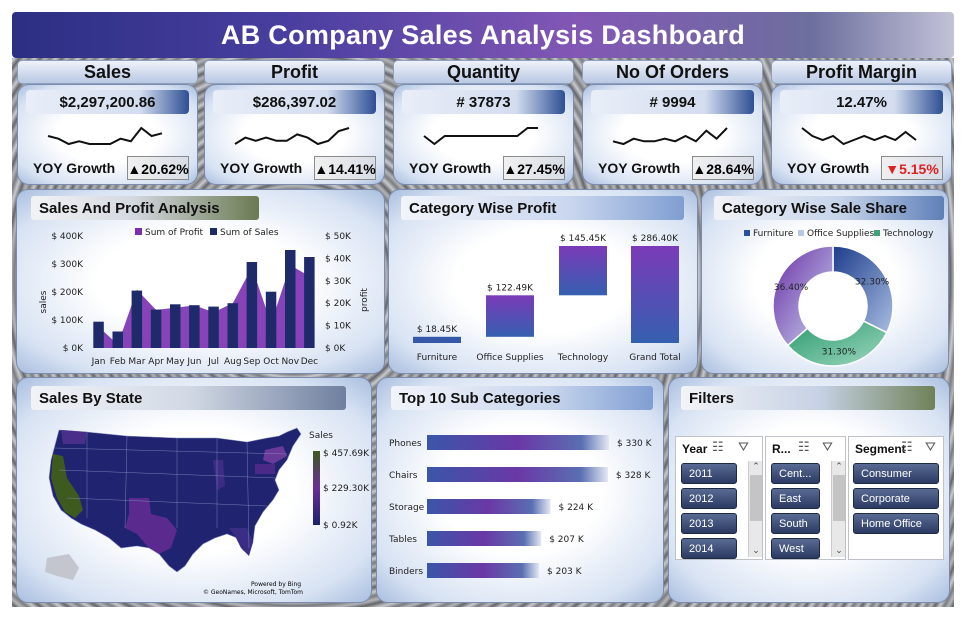 The image size is (964, 617). What do you see at coordinates (321, 436) in the screenshot?
I see `map-legend-title: Sales` at bounding box center [321, 436].